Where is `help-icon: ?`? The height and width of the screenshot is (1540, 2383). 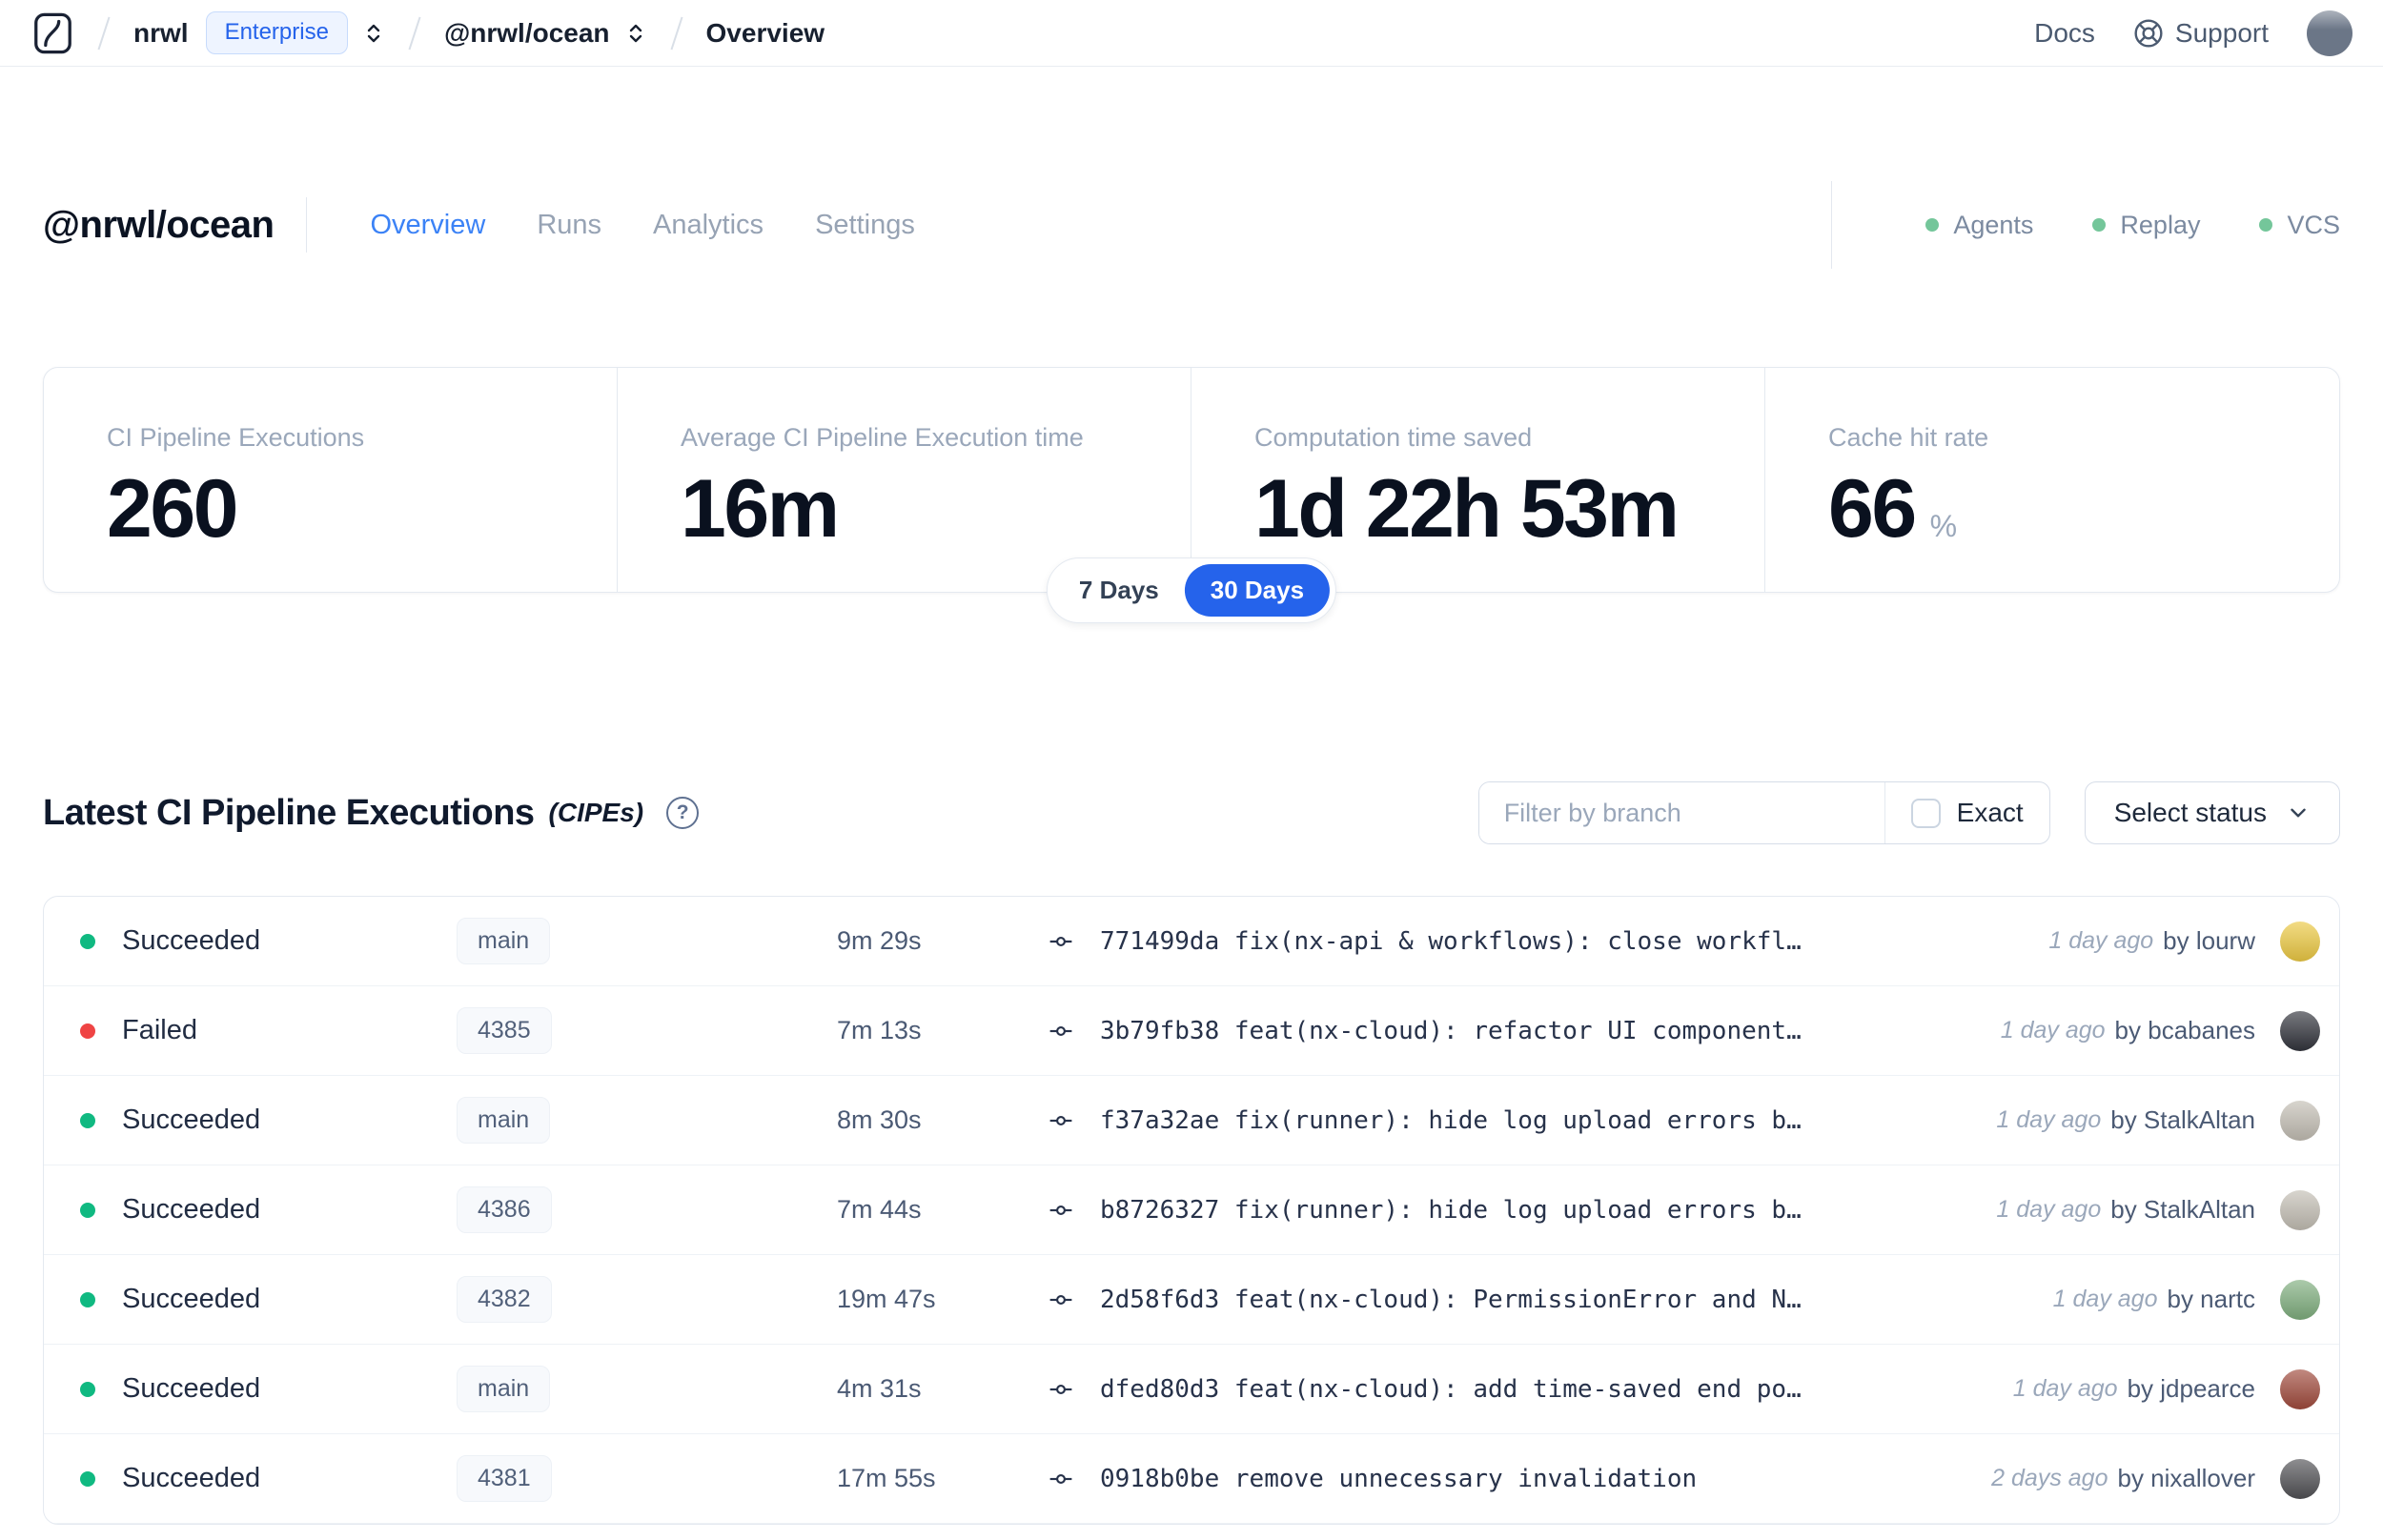 help-icon: ? is located at coordinates (683, 813).